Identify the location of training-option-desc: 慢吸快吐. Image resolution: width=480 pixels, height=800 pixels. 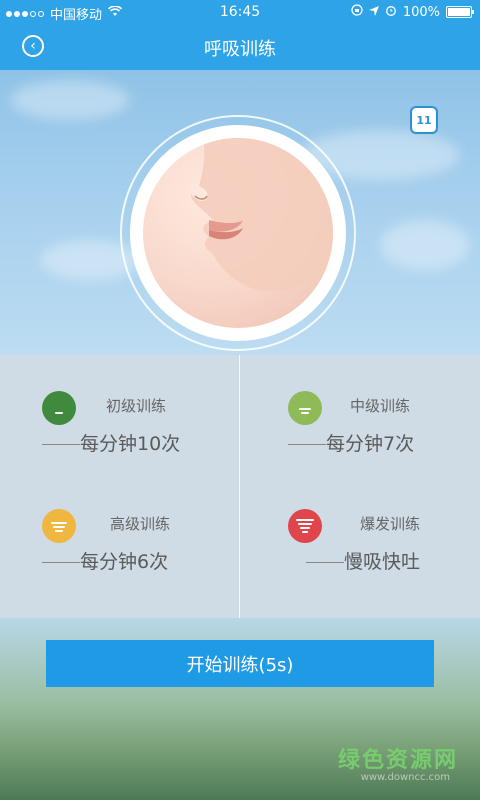
(363, 560).